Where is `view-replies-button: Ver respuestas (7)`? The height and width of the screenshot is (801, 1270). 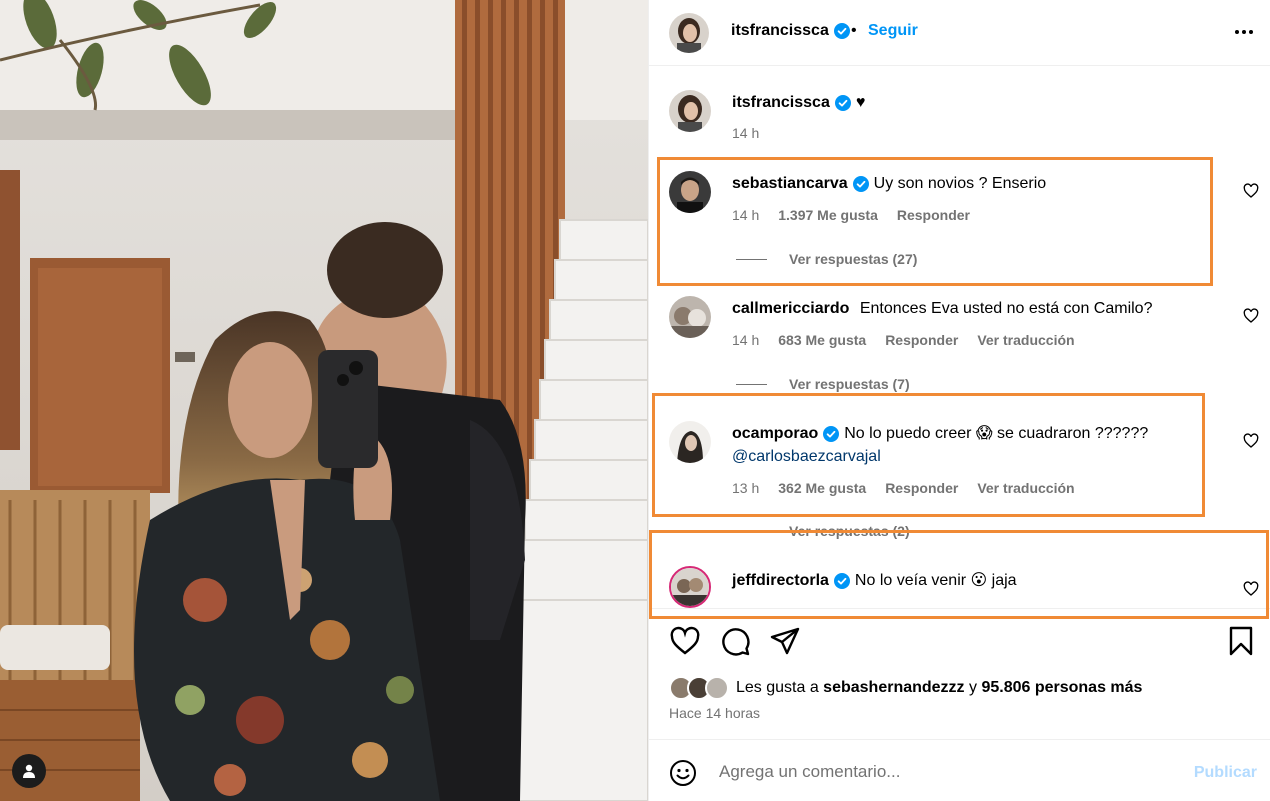 view-replies-button: Ver respuestas (7) is located at coordinates (823, 384).